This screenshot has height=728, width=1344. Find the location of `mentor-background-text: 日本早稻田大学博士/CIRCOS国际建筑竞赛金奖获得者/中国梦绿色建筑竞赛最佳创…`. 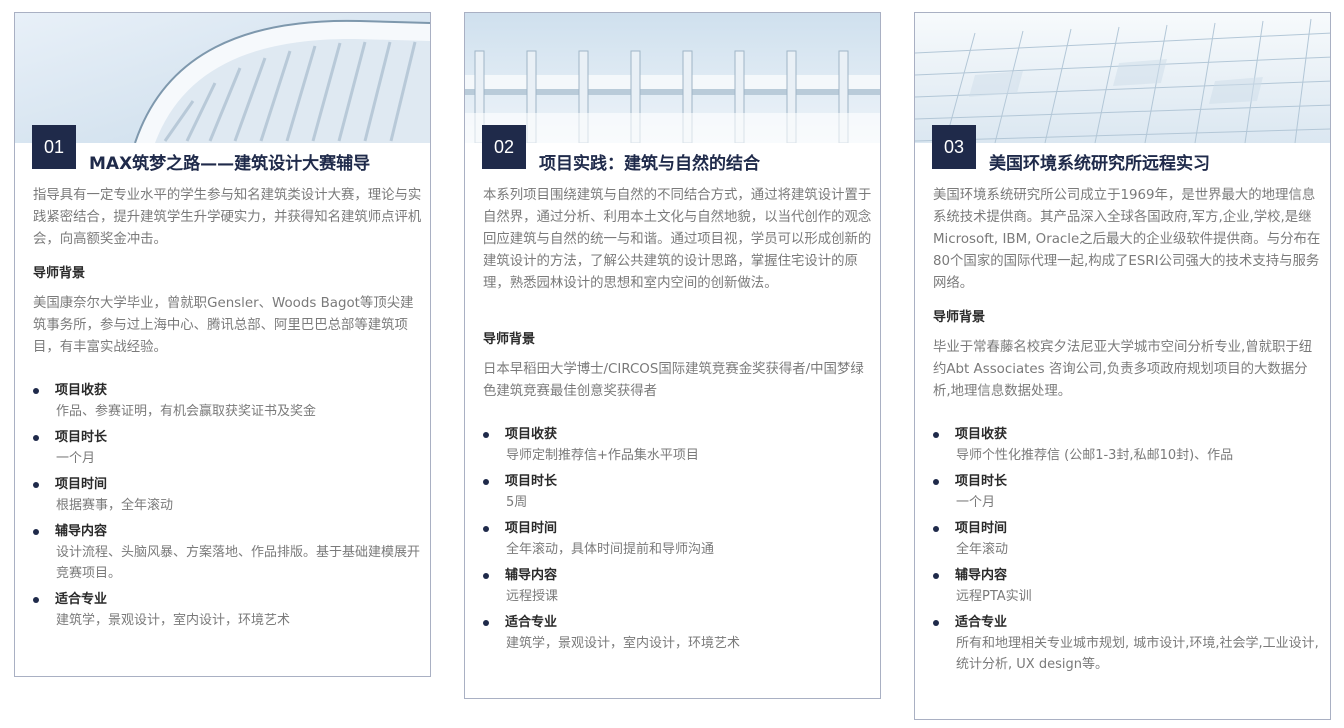

mentor-background-text: 日本早稻田大学博士/CIRCOS国际建筑竞赛金奖获得者/中国梦绿色建筑竞赛最佳创… is located at coordinates (673, 380).